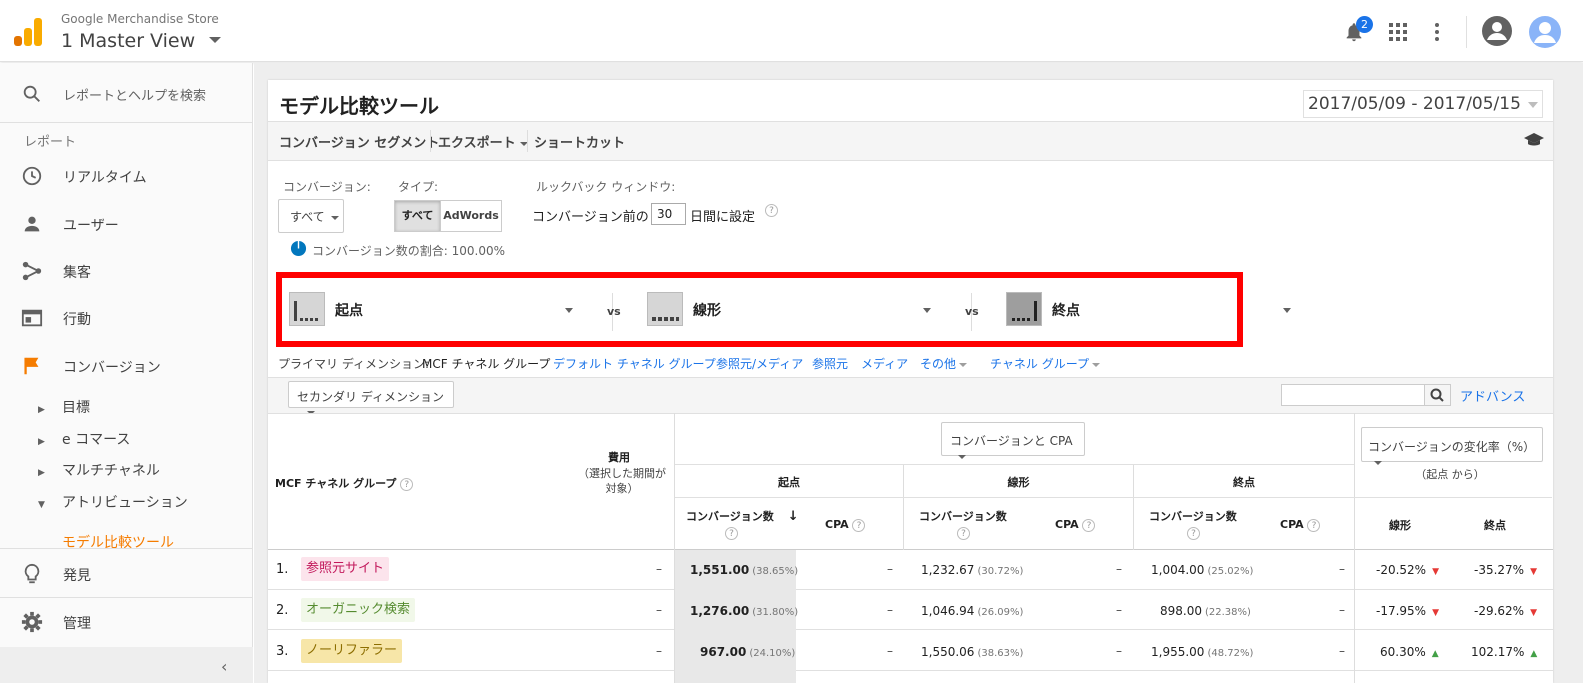  I want to click on vs-label-2: vs, so click(972, 311).